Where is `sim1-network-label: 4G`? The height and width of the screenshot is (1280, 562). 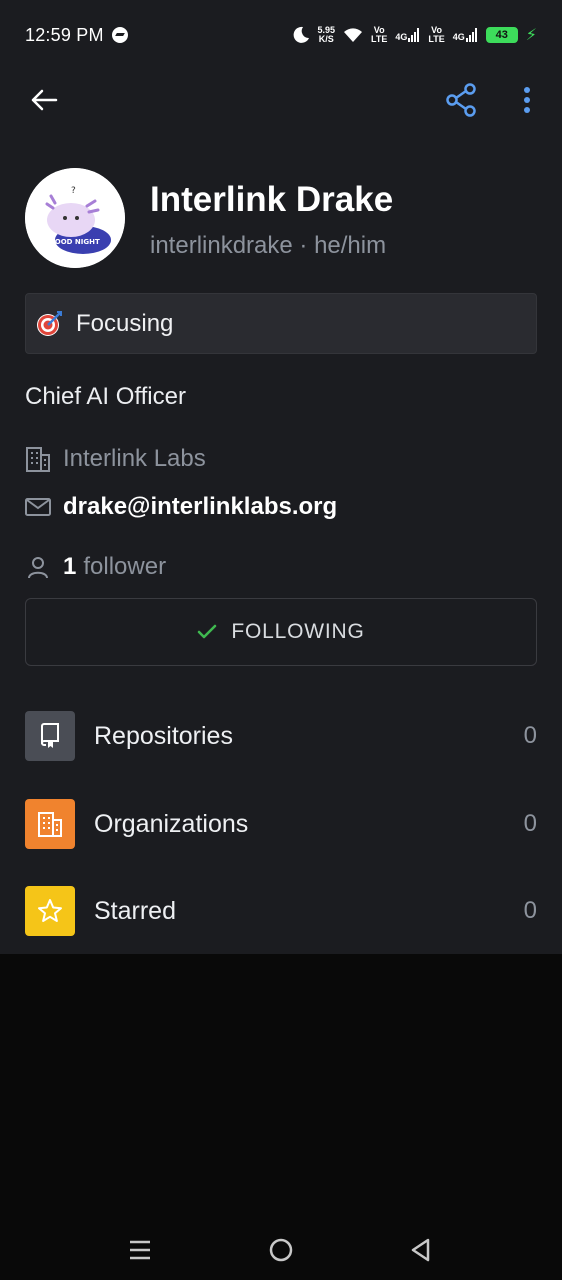 sim1-network-label: 4G is located at coordinates (401, 37).